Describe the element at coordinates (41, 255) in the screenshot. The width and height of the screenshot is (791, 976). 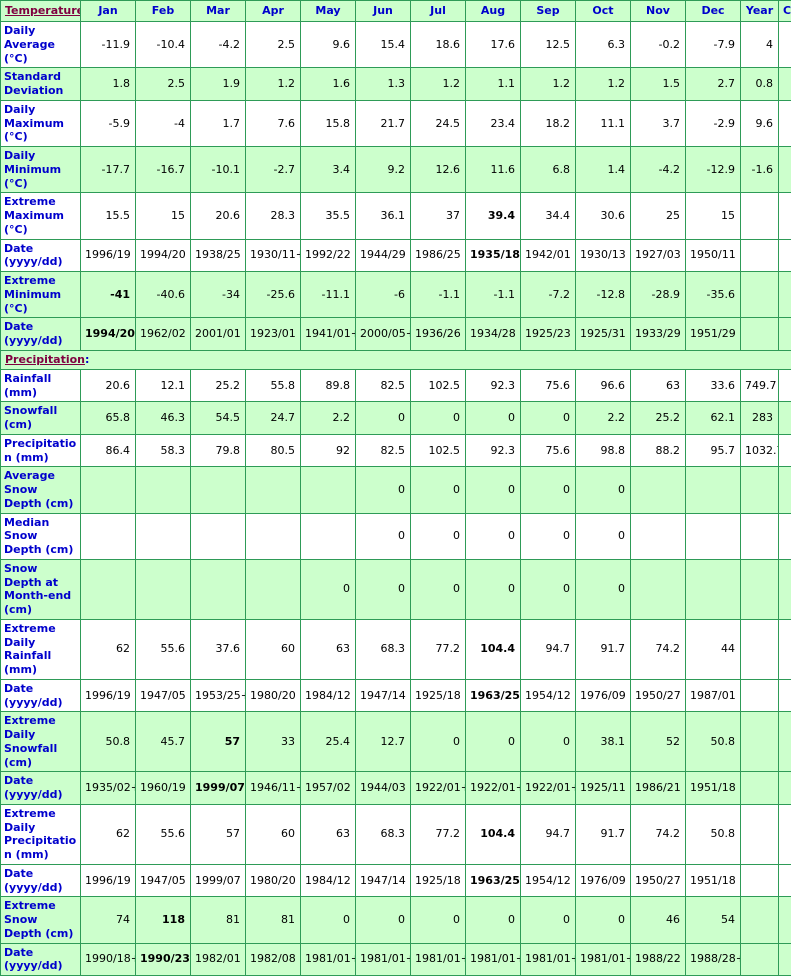
I see `row-label: Date (yyyy/dd)` at that location.